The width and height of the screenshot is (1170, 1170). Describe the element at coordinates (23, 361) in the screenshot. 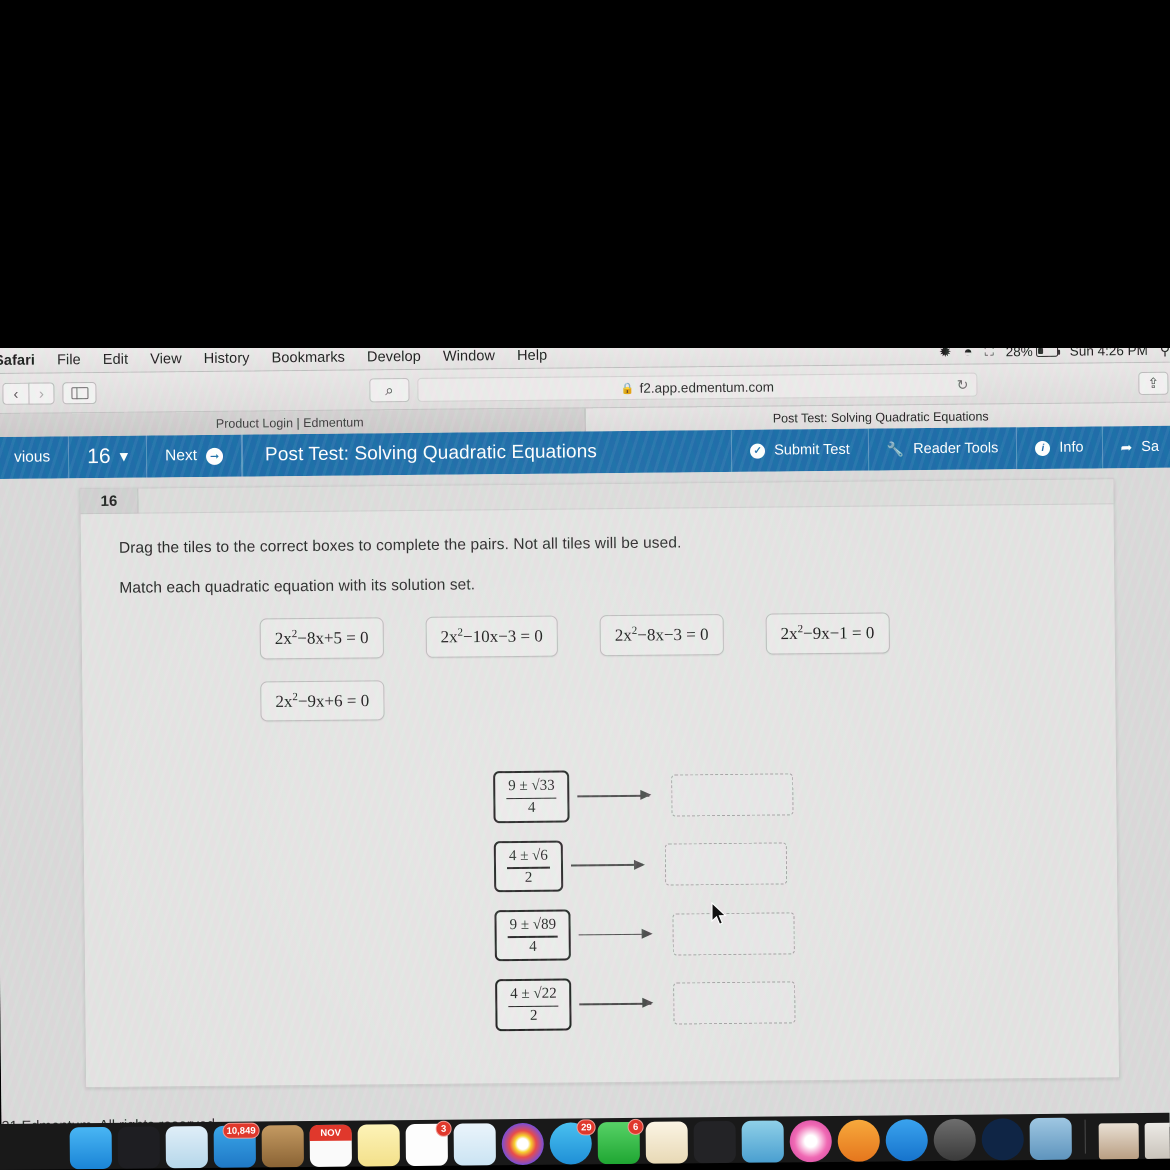

I see `menu-item-safari: Safari` at that location.